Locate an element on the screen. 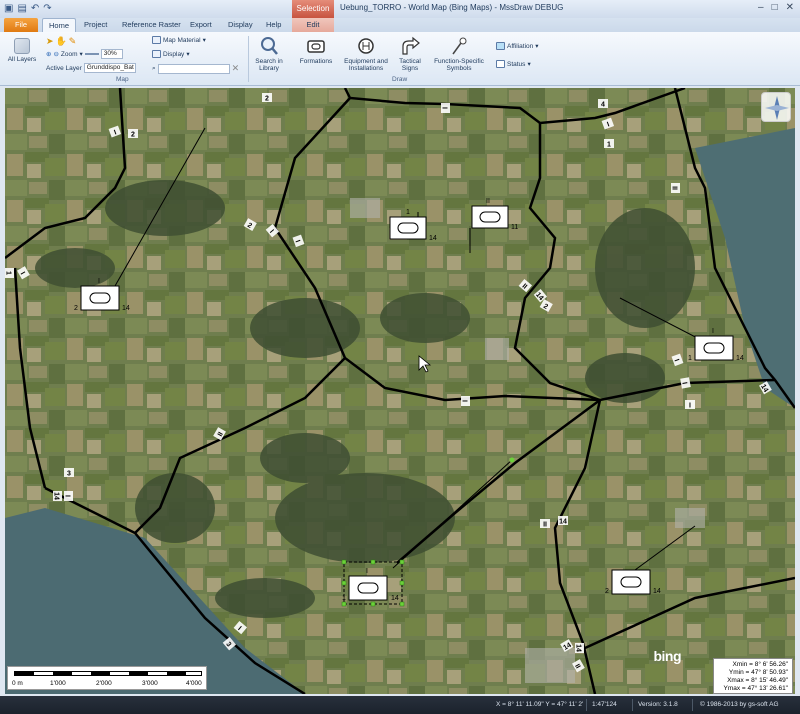  map-material-button: Map Material ▾ is located at coordinates (179, 40).